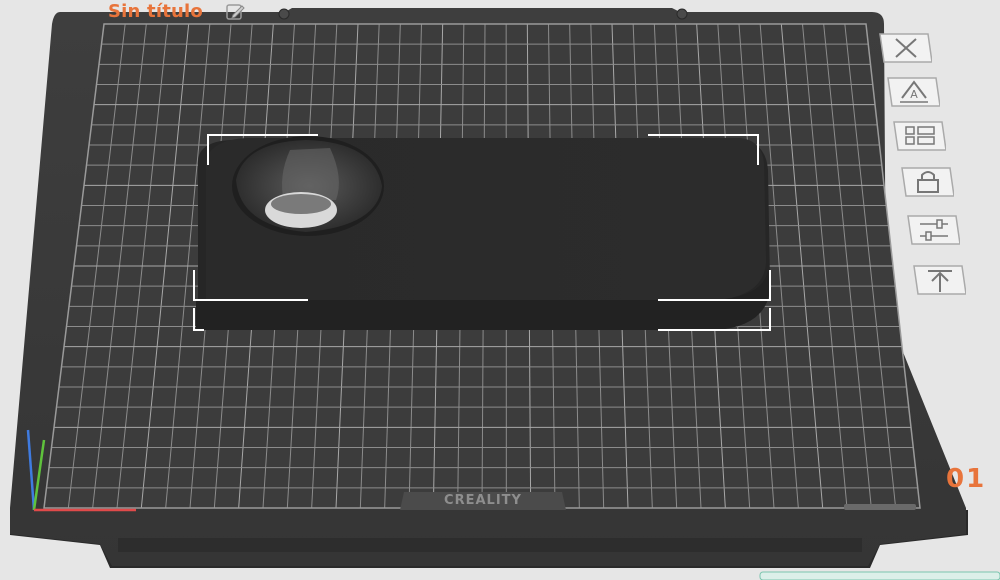 This screenshot has height=580, width=1000. What do you see at coordinates (236, 12) in the screenshot?
I see `edit-pencil-icon` at bounding box center [236, 12].